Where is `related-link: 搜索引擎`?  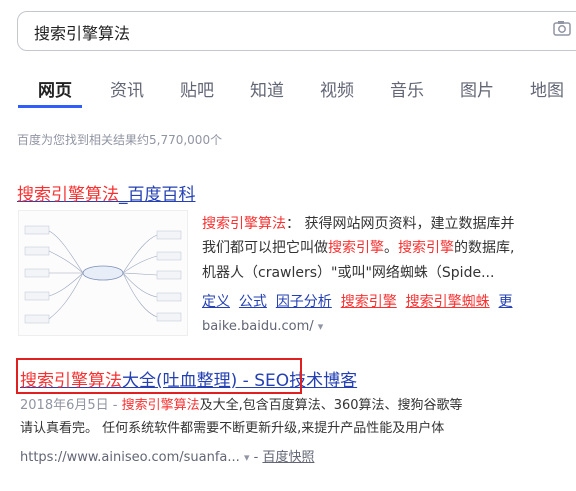 related-link: 搜索引擎 is located at coordinates (369, 302).